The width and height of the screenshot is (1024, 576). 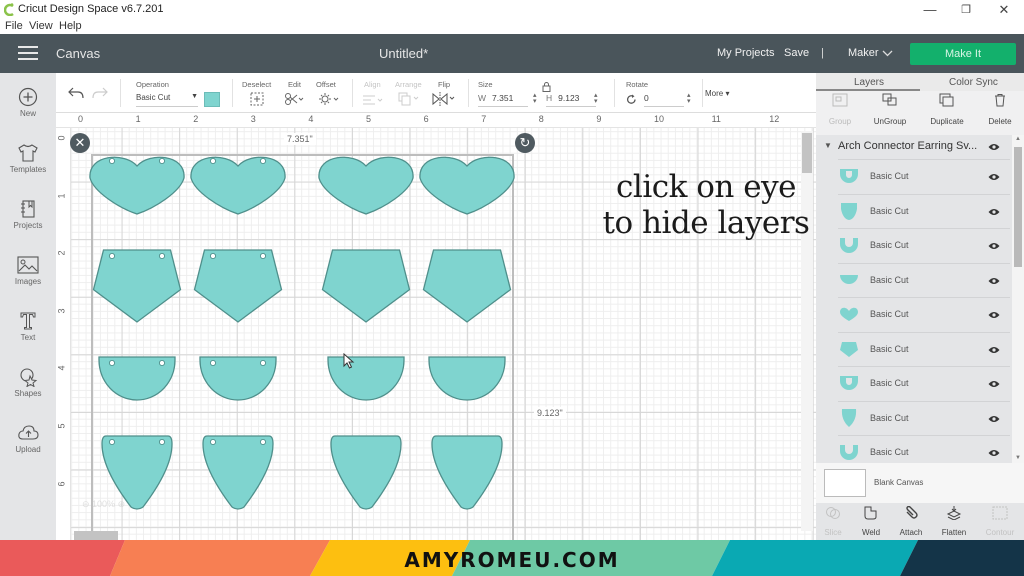 I want to click on rotate-stepper: ▴ ▾, so click(x=689, y=98).